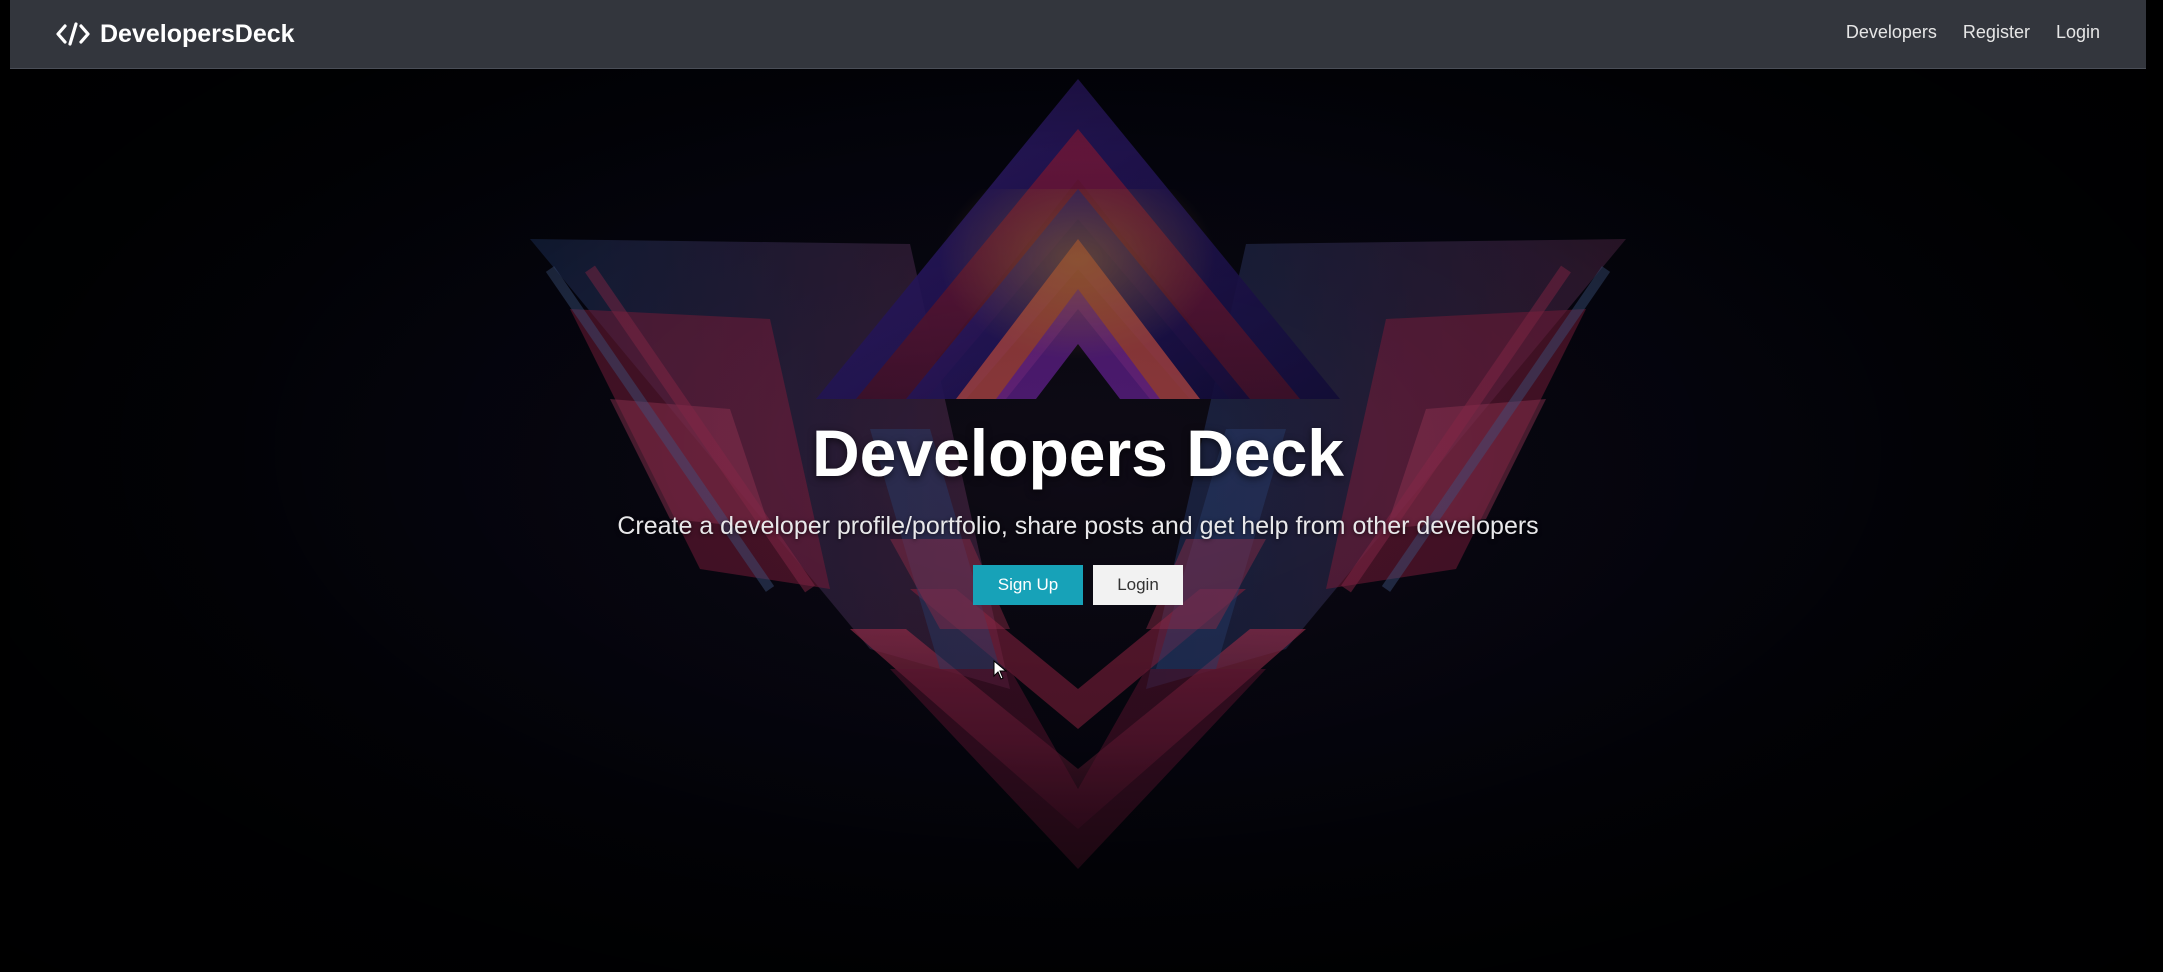  Describe the element at coordinates (1891, 32) in the screenshot. I see `nav-developers-link: Developers` at that location.